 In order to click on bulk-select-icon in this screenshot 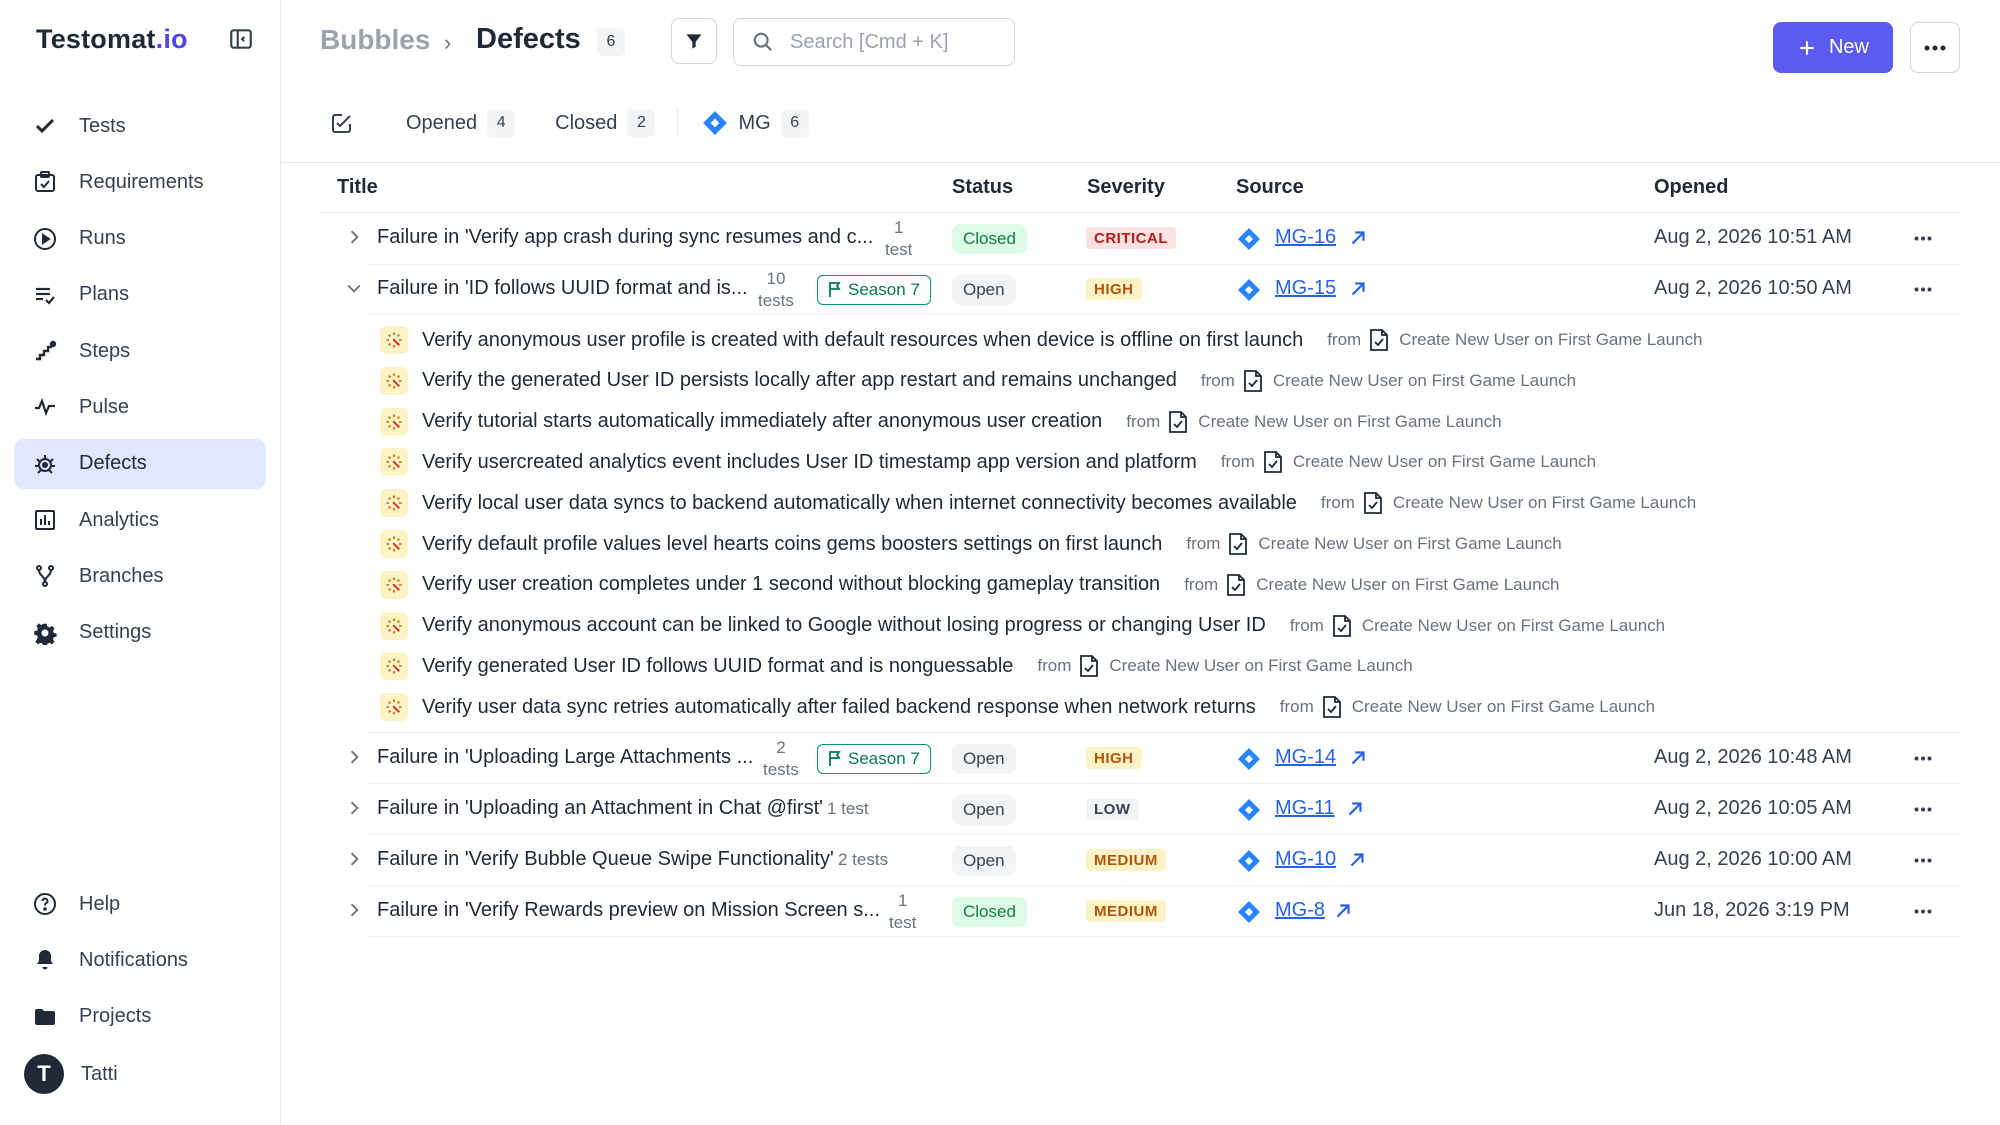, I will do `click(342, 123)`.